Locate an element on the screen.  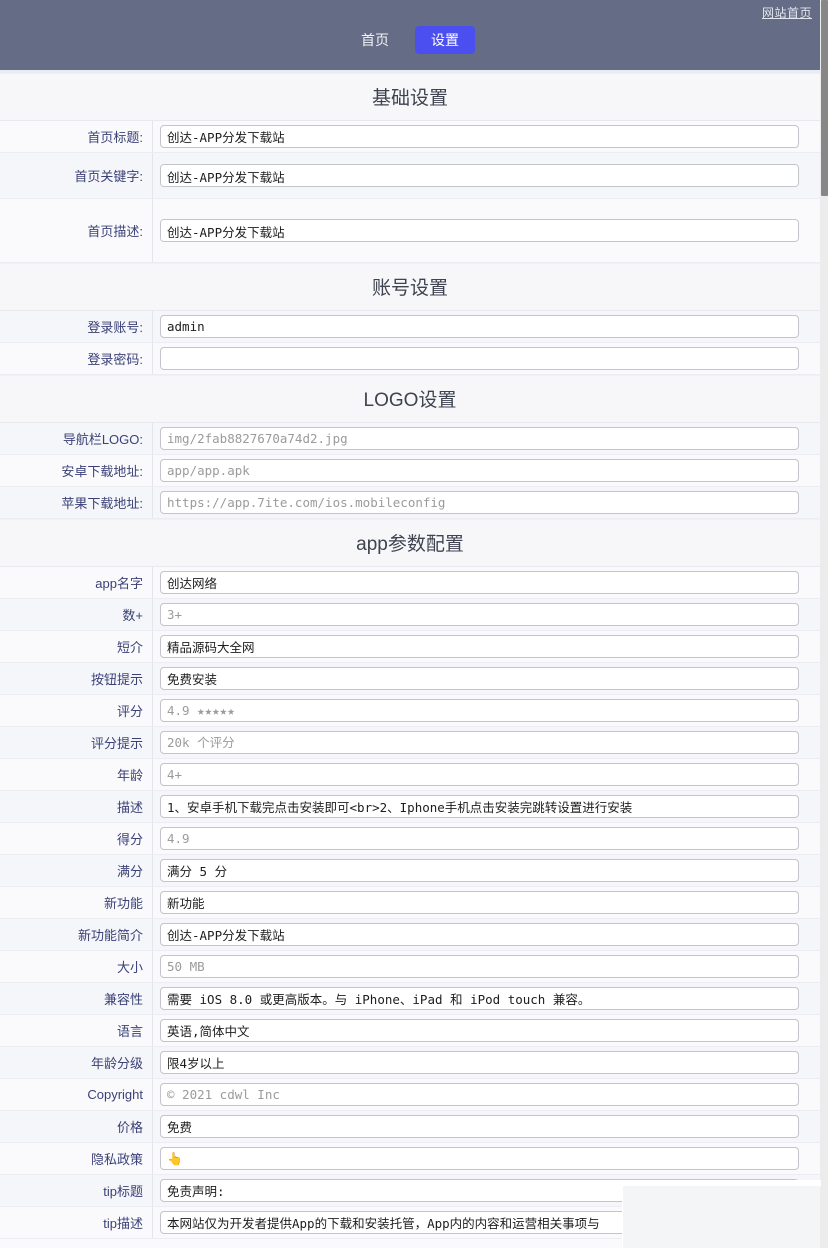
form-row: 描述 is located at coordinates (410, 807).